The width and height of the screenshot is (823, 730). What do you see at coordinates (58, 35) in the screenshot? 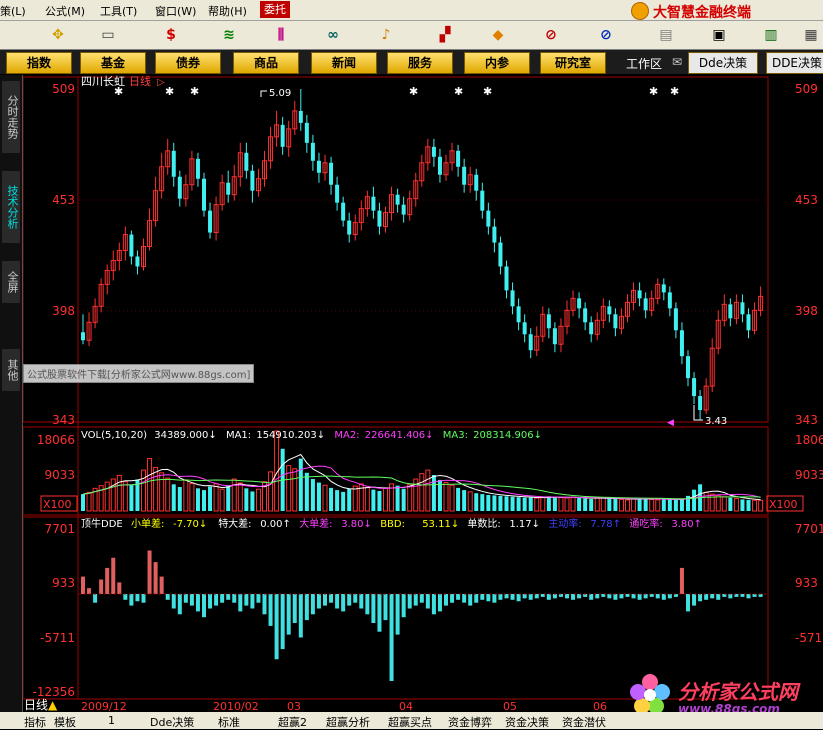
I see `move-icon: ✥` at bounding box center [58, 35].